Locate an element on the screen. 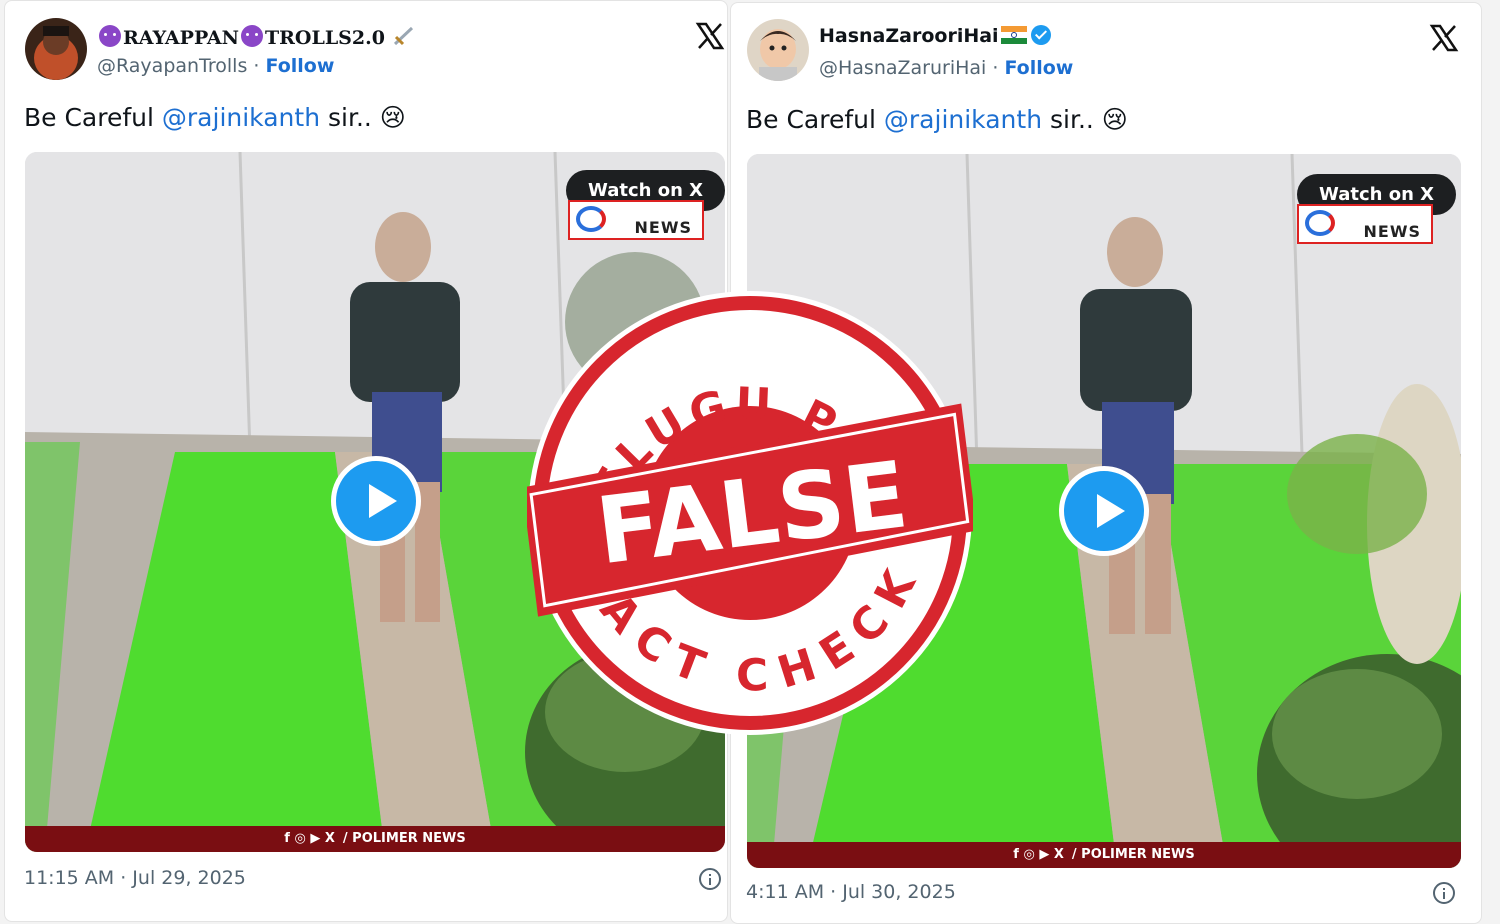  handle: @HasnaZaruriHai is located at coordinates (902, 68).